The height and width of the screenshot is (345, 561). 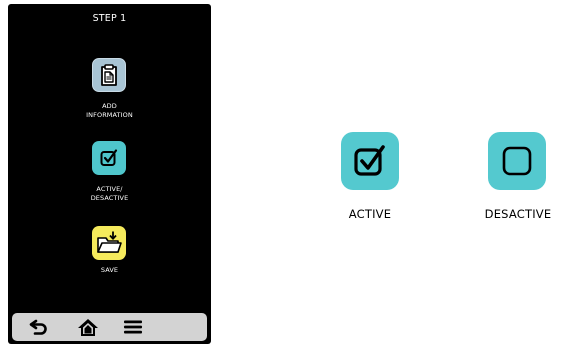 I want to click on home-icon, so click(x=88, y=327).